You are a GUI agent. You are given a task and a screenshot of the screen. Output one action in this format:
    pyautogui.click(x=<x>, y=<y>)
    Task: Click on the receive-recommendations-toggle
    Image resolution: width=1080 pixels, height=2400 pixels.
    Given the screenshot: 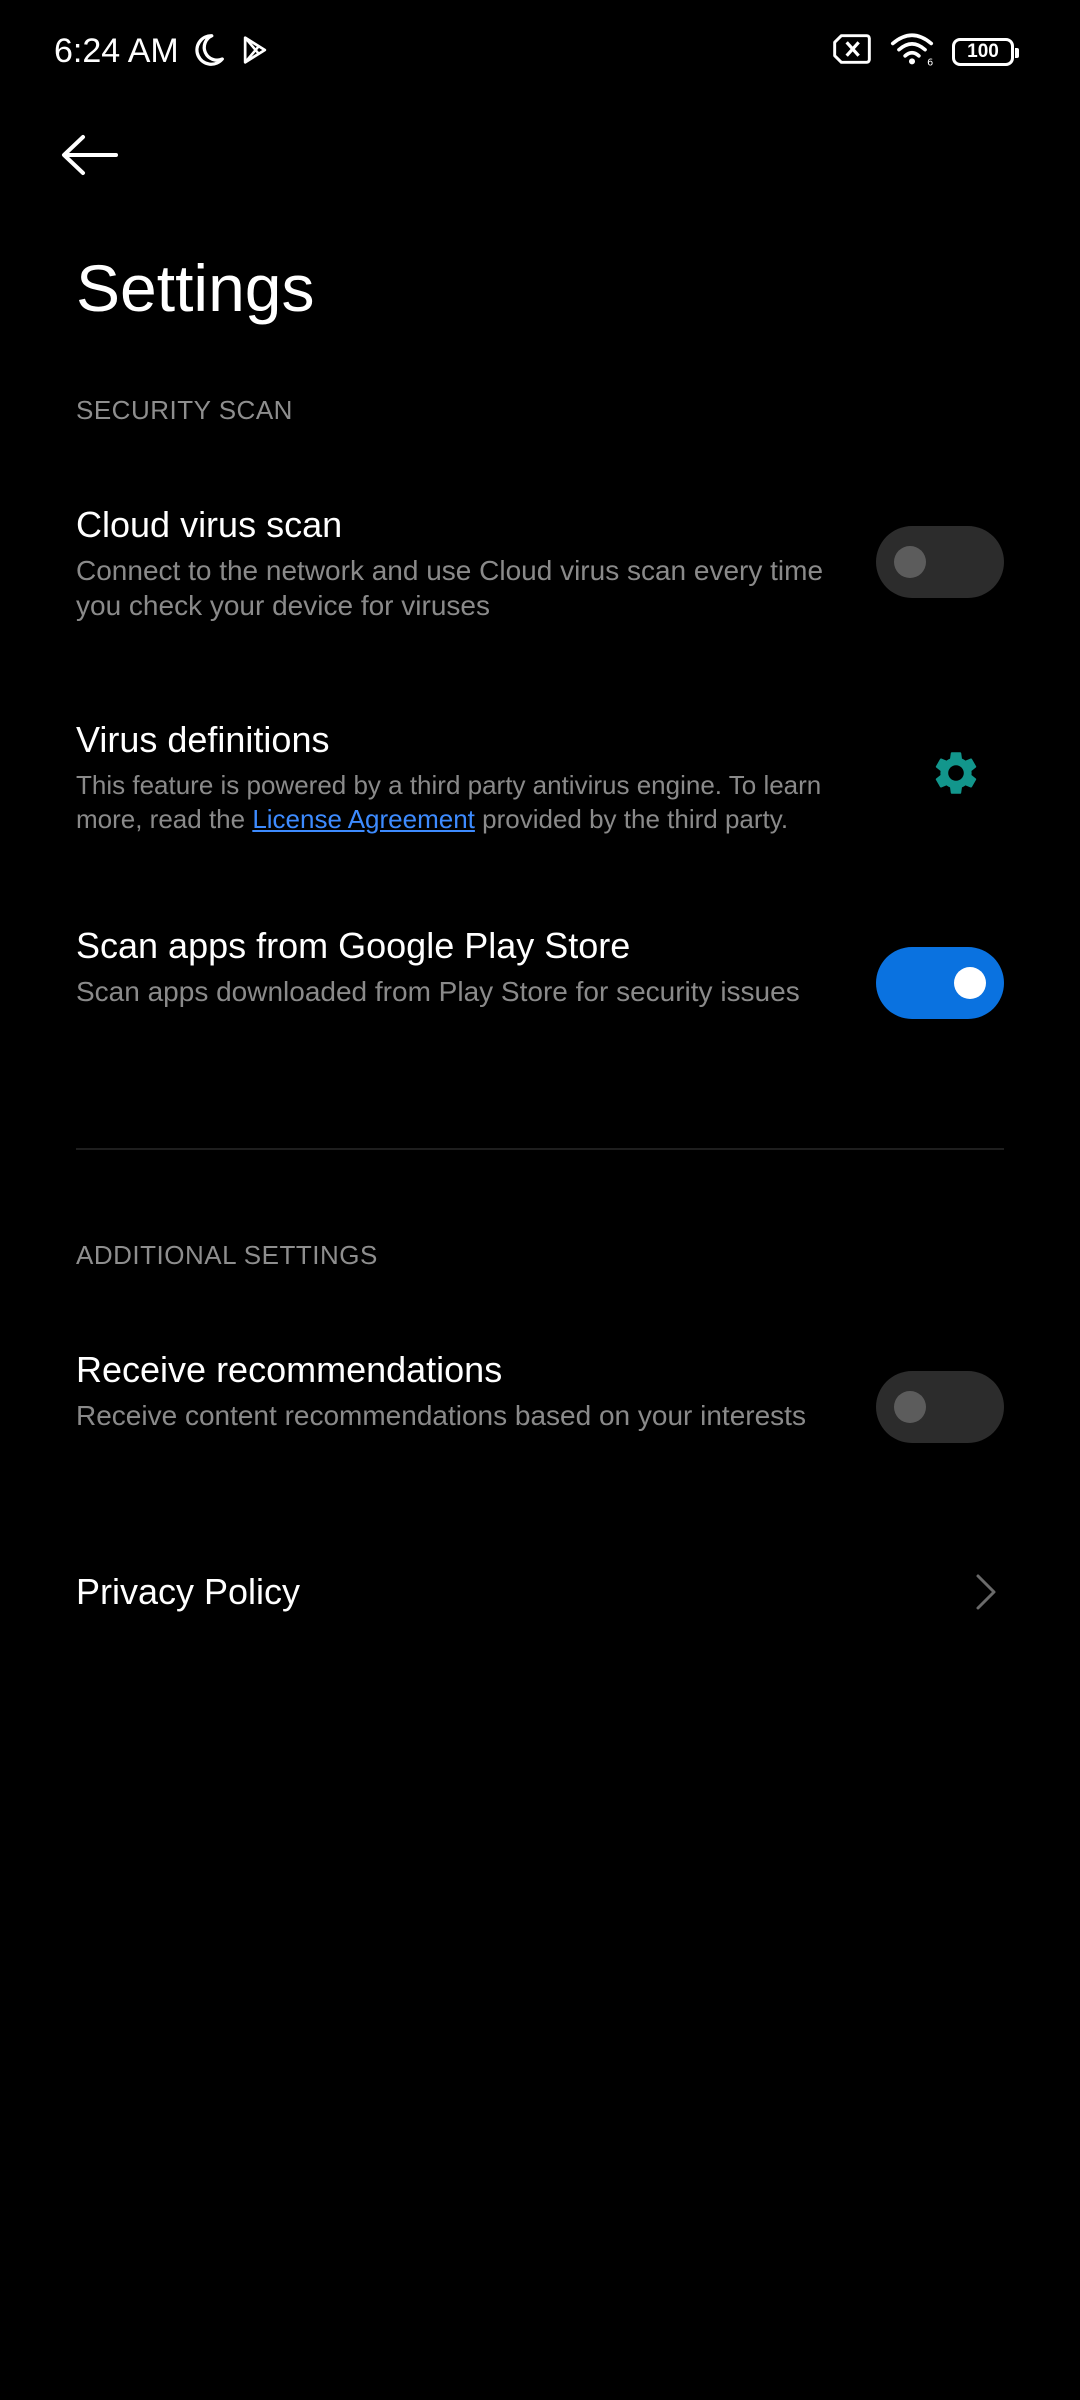 What is the action you would take?
    pyautogui.click(x=940, y=1407)
    